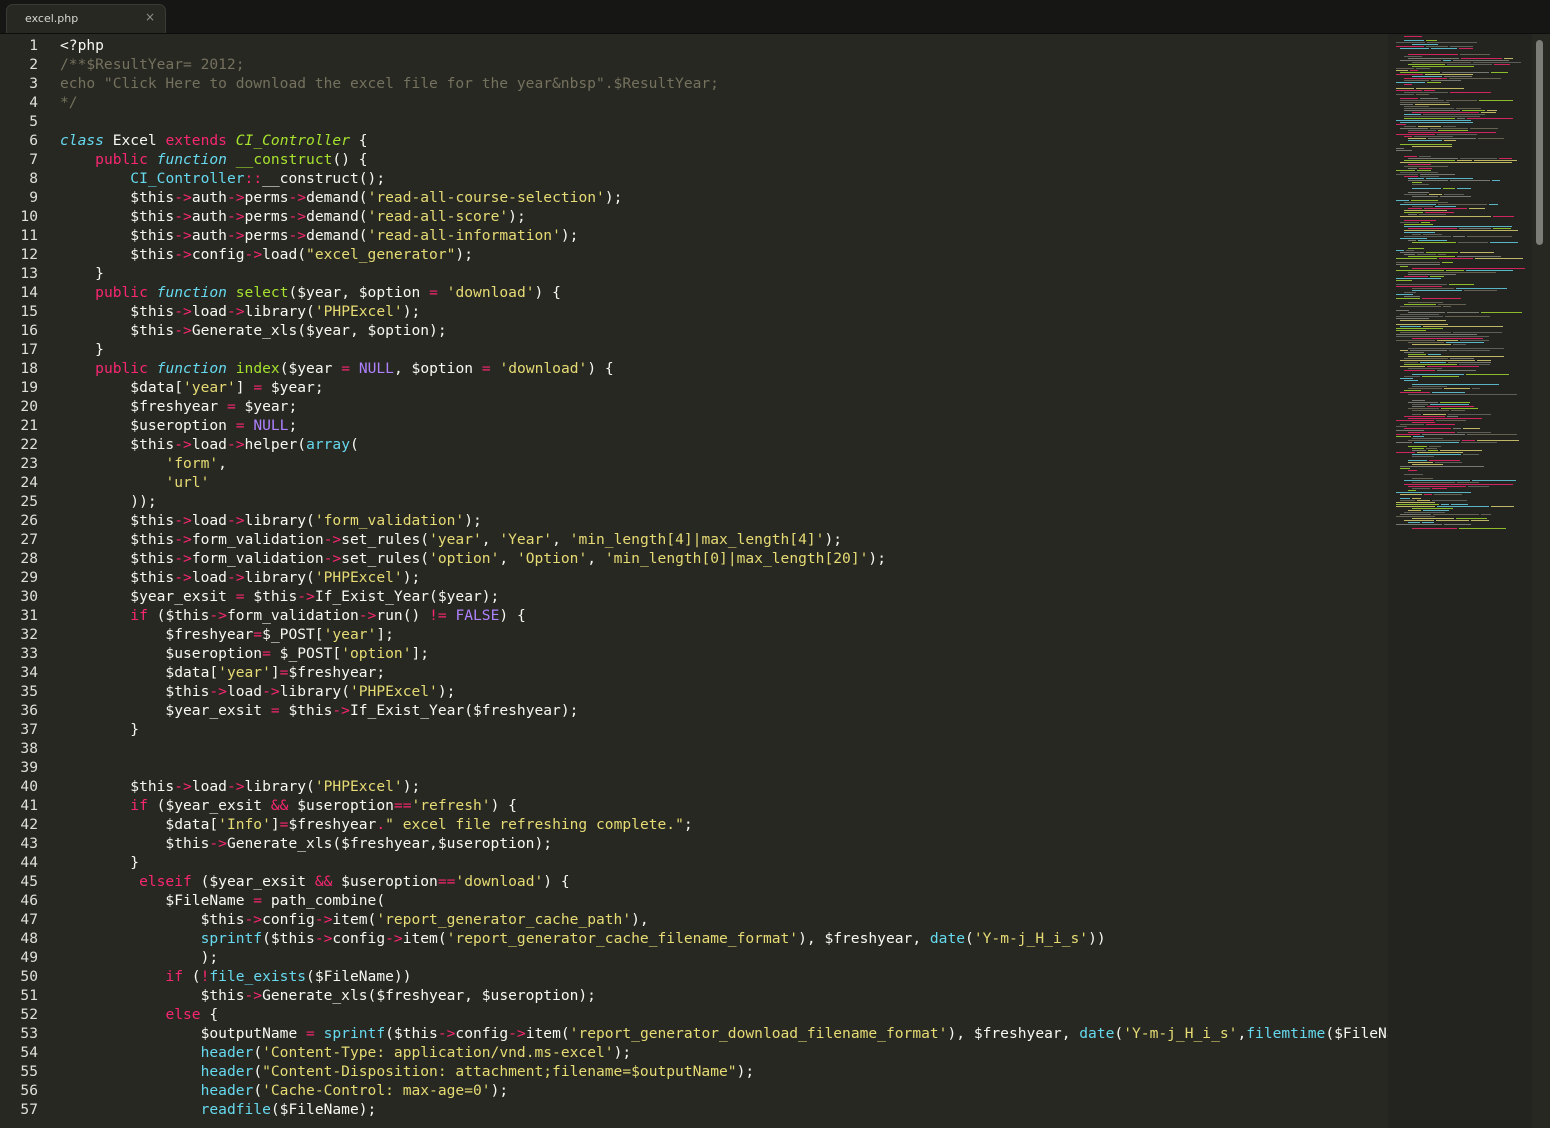  Describe the element at coordinates (695, 406) in the screenshot. I see `code-line: 20 $freshyear = $year;` at that location.